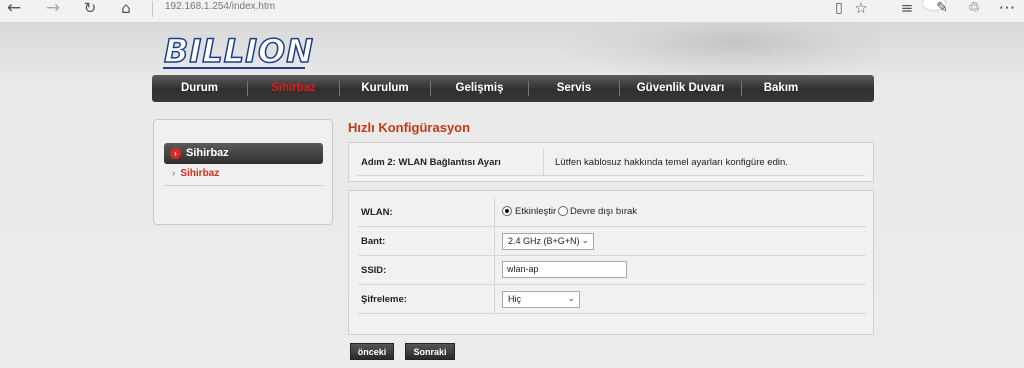  I want to click on reading-view-icon: ▯, so click(839, 9).